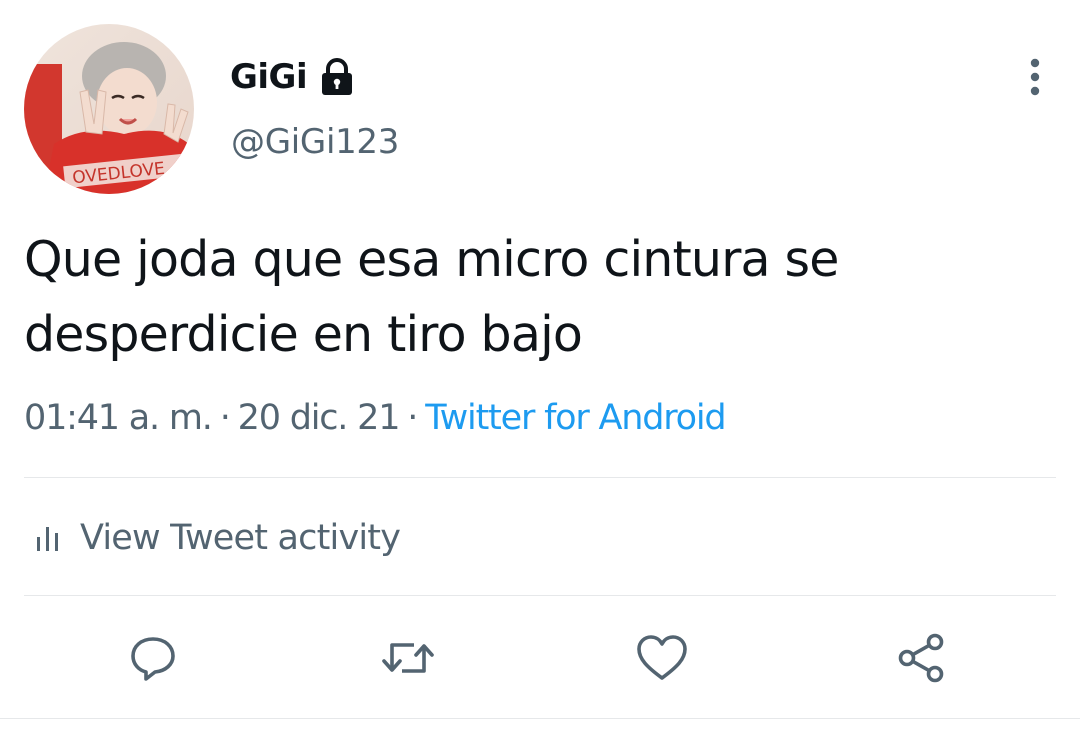  I want to click on tweet-time: 01:41 a. m., so click(118, 418).